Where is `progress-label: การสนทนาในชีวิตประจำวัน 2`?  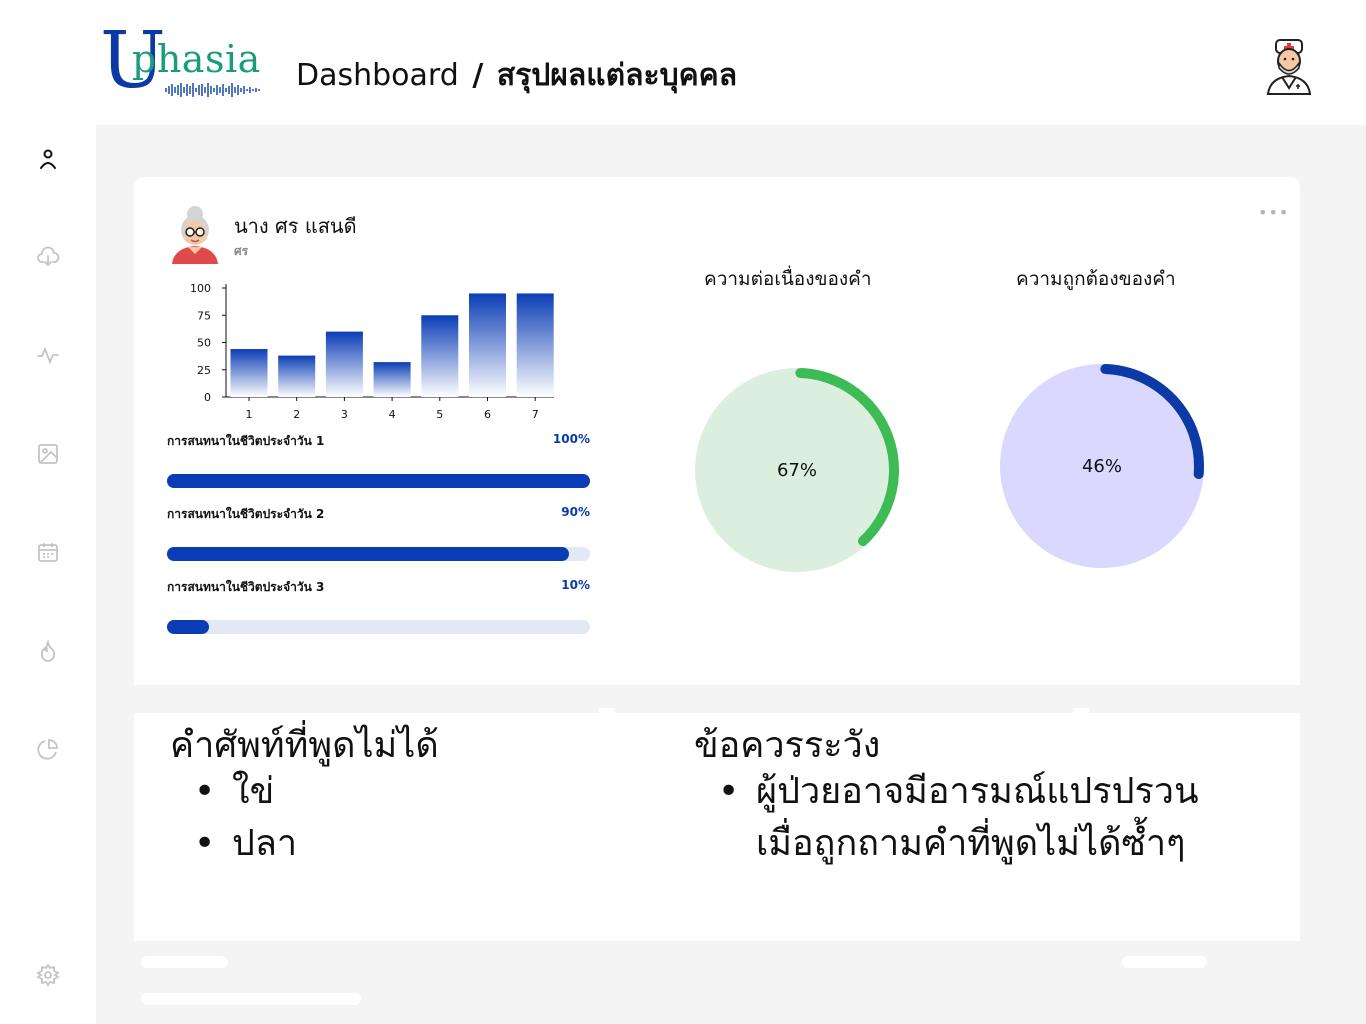
progress-label: การสนทนาในชีวิตประจำวัน 2 is located at coordinates (246, 514).